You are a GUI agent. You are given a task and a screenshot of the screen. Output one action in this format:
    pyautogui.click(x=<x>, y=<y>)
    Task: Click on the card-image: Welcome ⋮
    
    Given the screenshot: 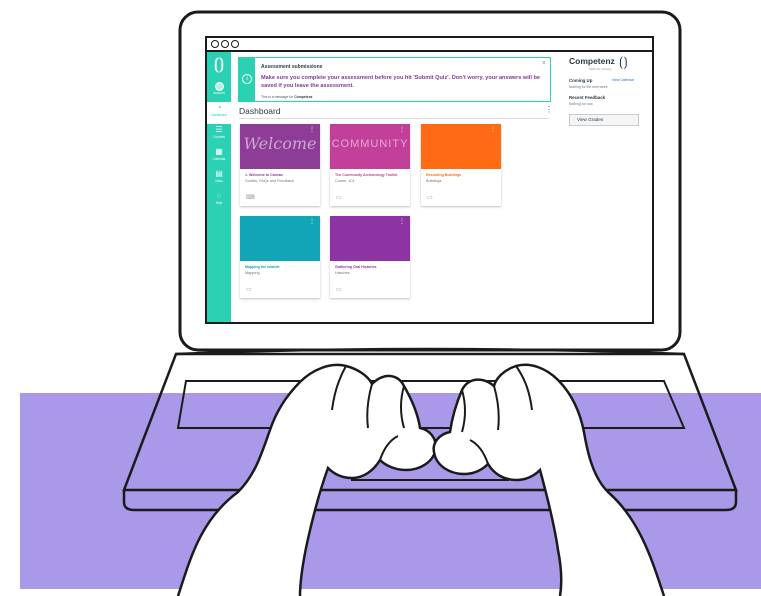 What is the action you would take?
    pyautogui.click(x=280, y=146)
    